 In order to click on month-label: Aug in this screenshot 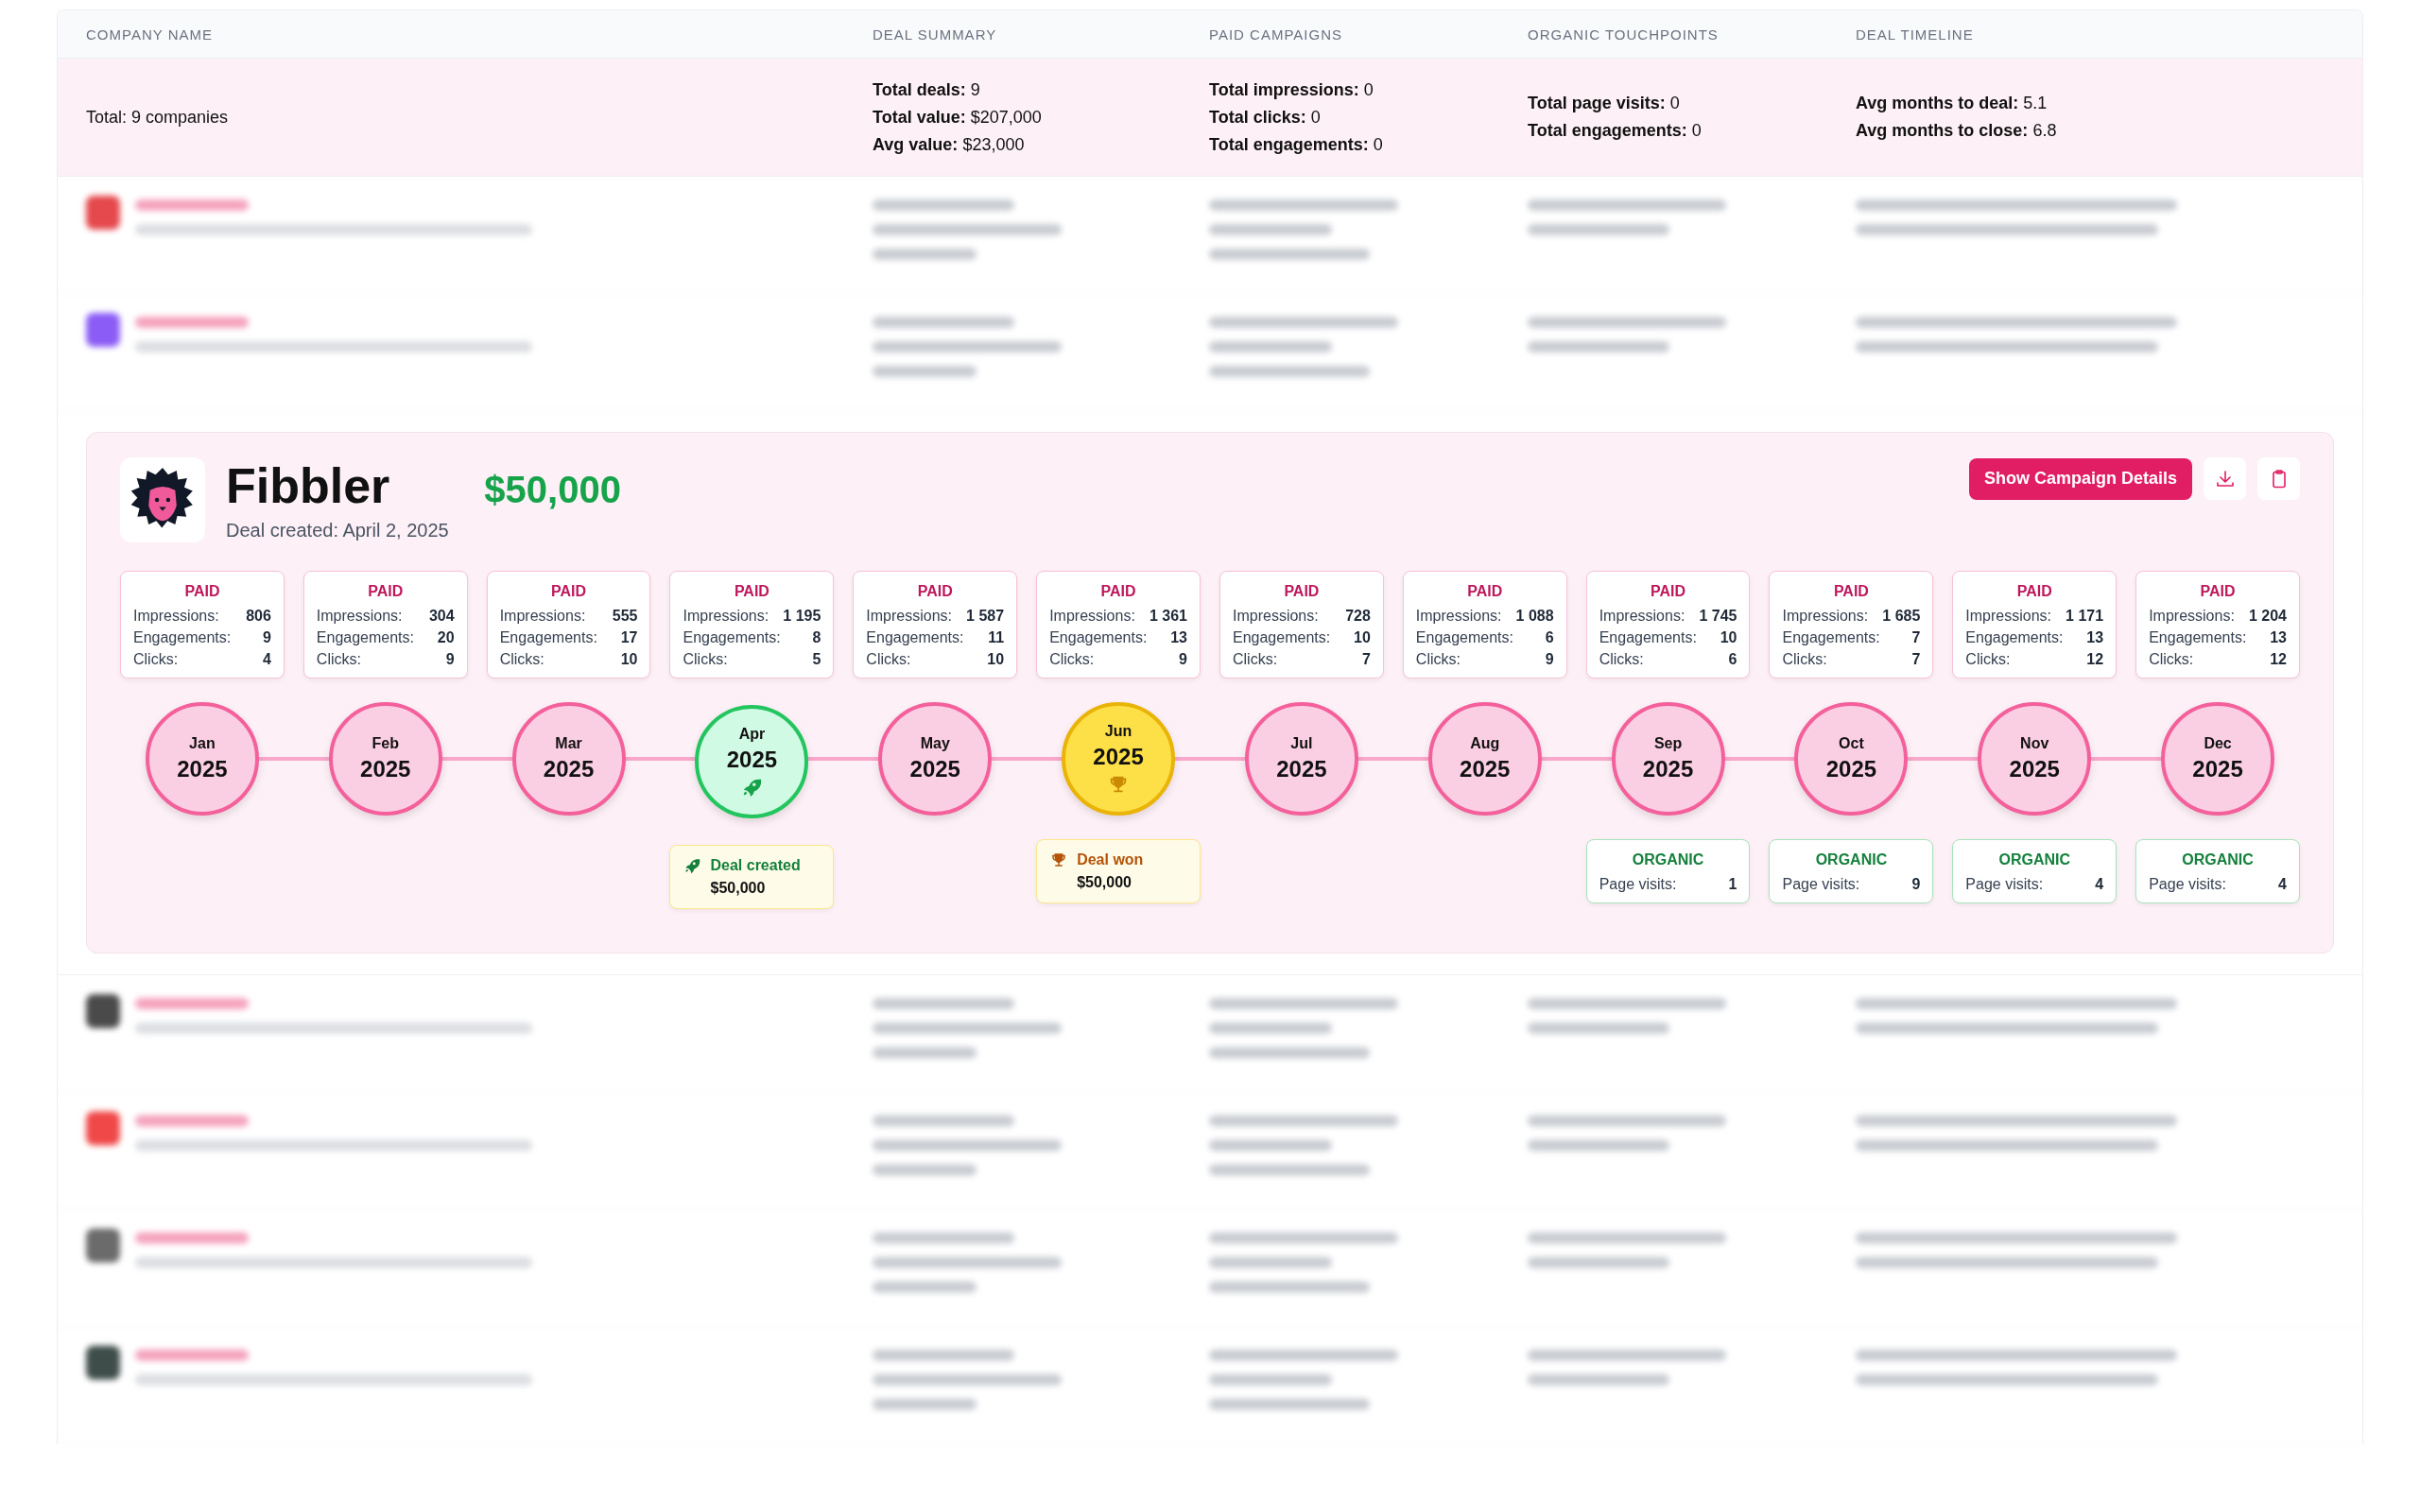, I will do `click(1485, 743)`.